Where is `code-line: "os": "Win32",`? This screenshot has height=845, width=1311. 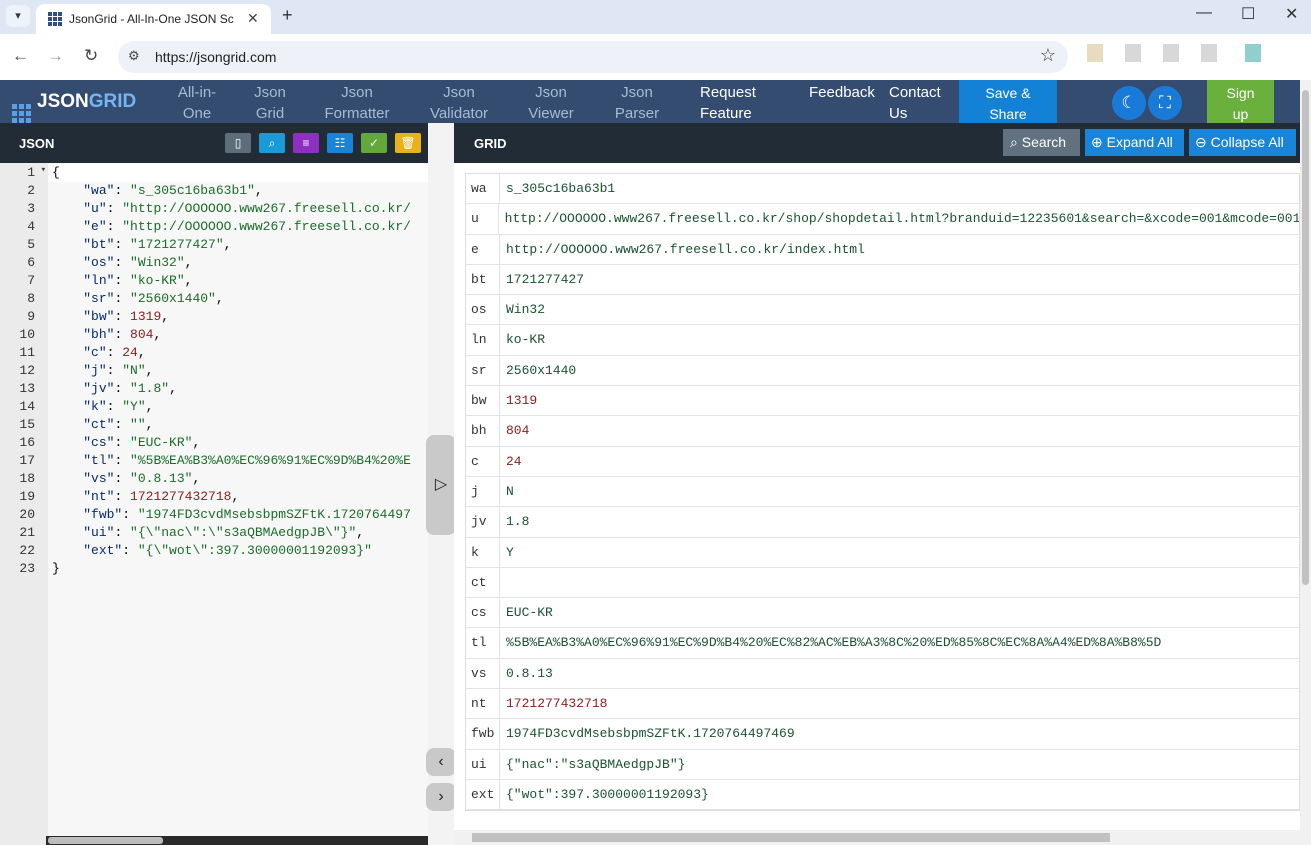
code-line: "os": "Win32", is located at coordinates (122, 262).